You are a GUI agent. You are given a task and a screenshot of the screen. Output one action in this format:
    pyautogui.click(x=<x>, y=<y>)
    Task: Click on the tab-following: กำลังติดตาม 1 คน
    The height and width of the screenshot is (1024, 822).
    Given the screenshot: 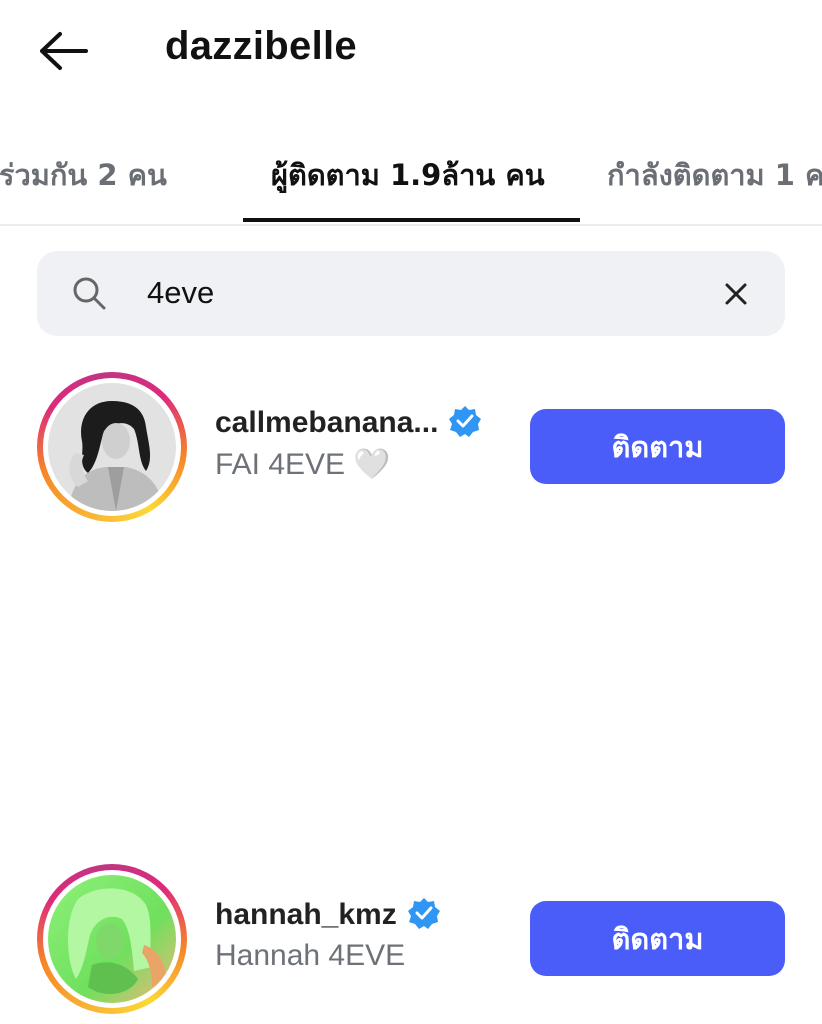 What is the action you would take?
    pyautogui.click(x=714, y=175)
    